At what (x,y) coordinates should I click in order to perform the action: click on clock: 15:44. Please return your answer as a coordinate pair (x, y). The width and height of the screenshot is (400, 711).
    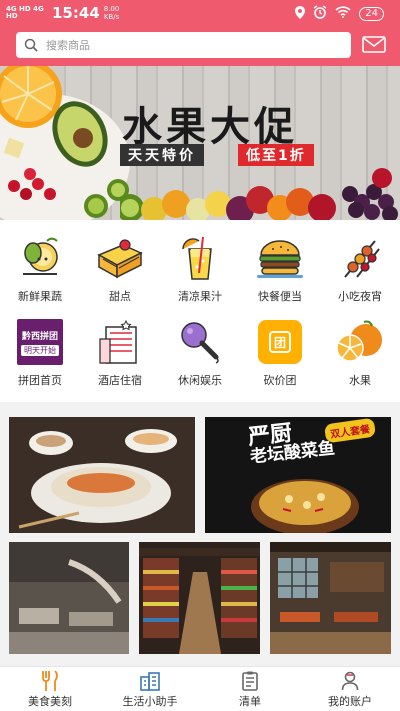
    Looking at the image, I should click on (76, 13).